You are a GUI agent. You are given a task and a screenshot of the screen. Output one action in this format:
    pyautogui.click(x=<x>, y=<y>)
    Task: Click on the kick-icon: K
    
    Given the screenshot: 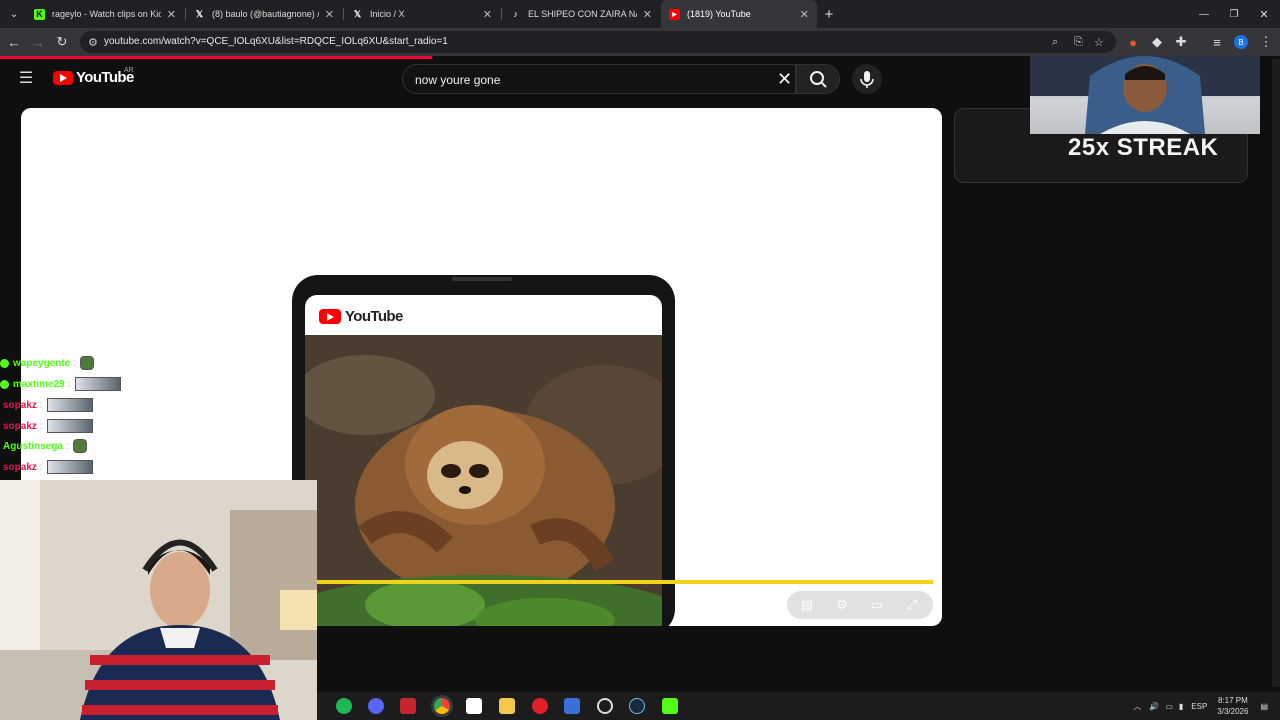 What is the action you would take?
    pyautogui.click(x=39, y=14)
    